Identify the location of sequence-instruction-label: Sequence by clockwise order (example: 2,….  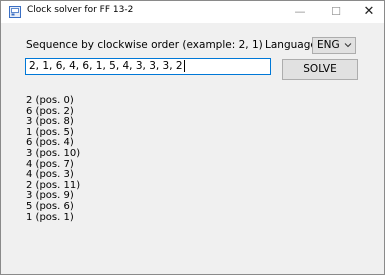
(144, 45).